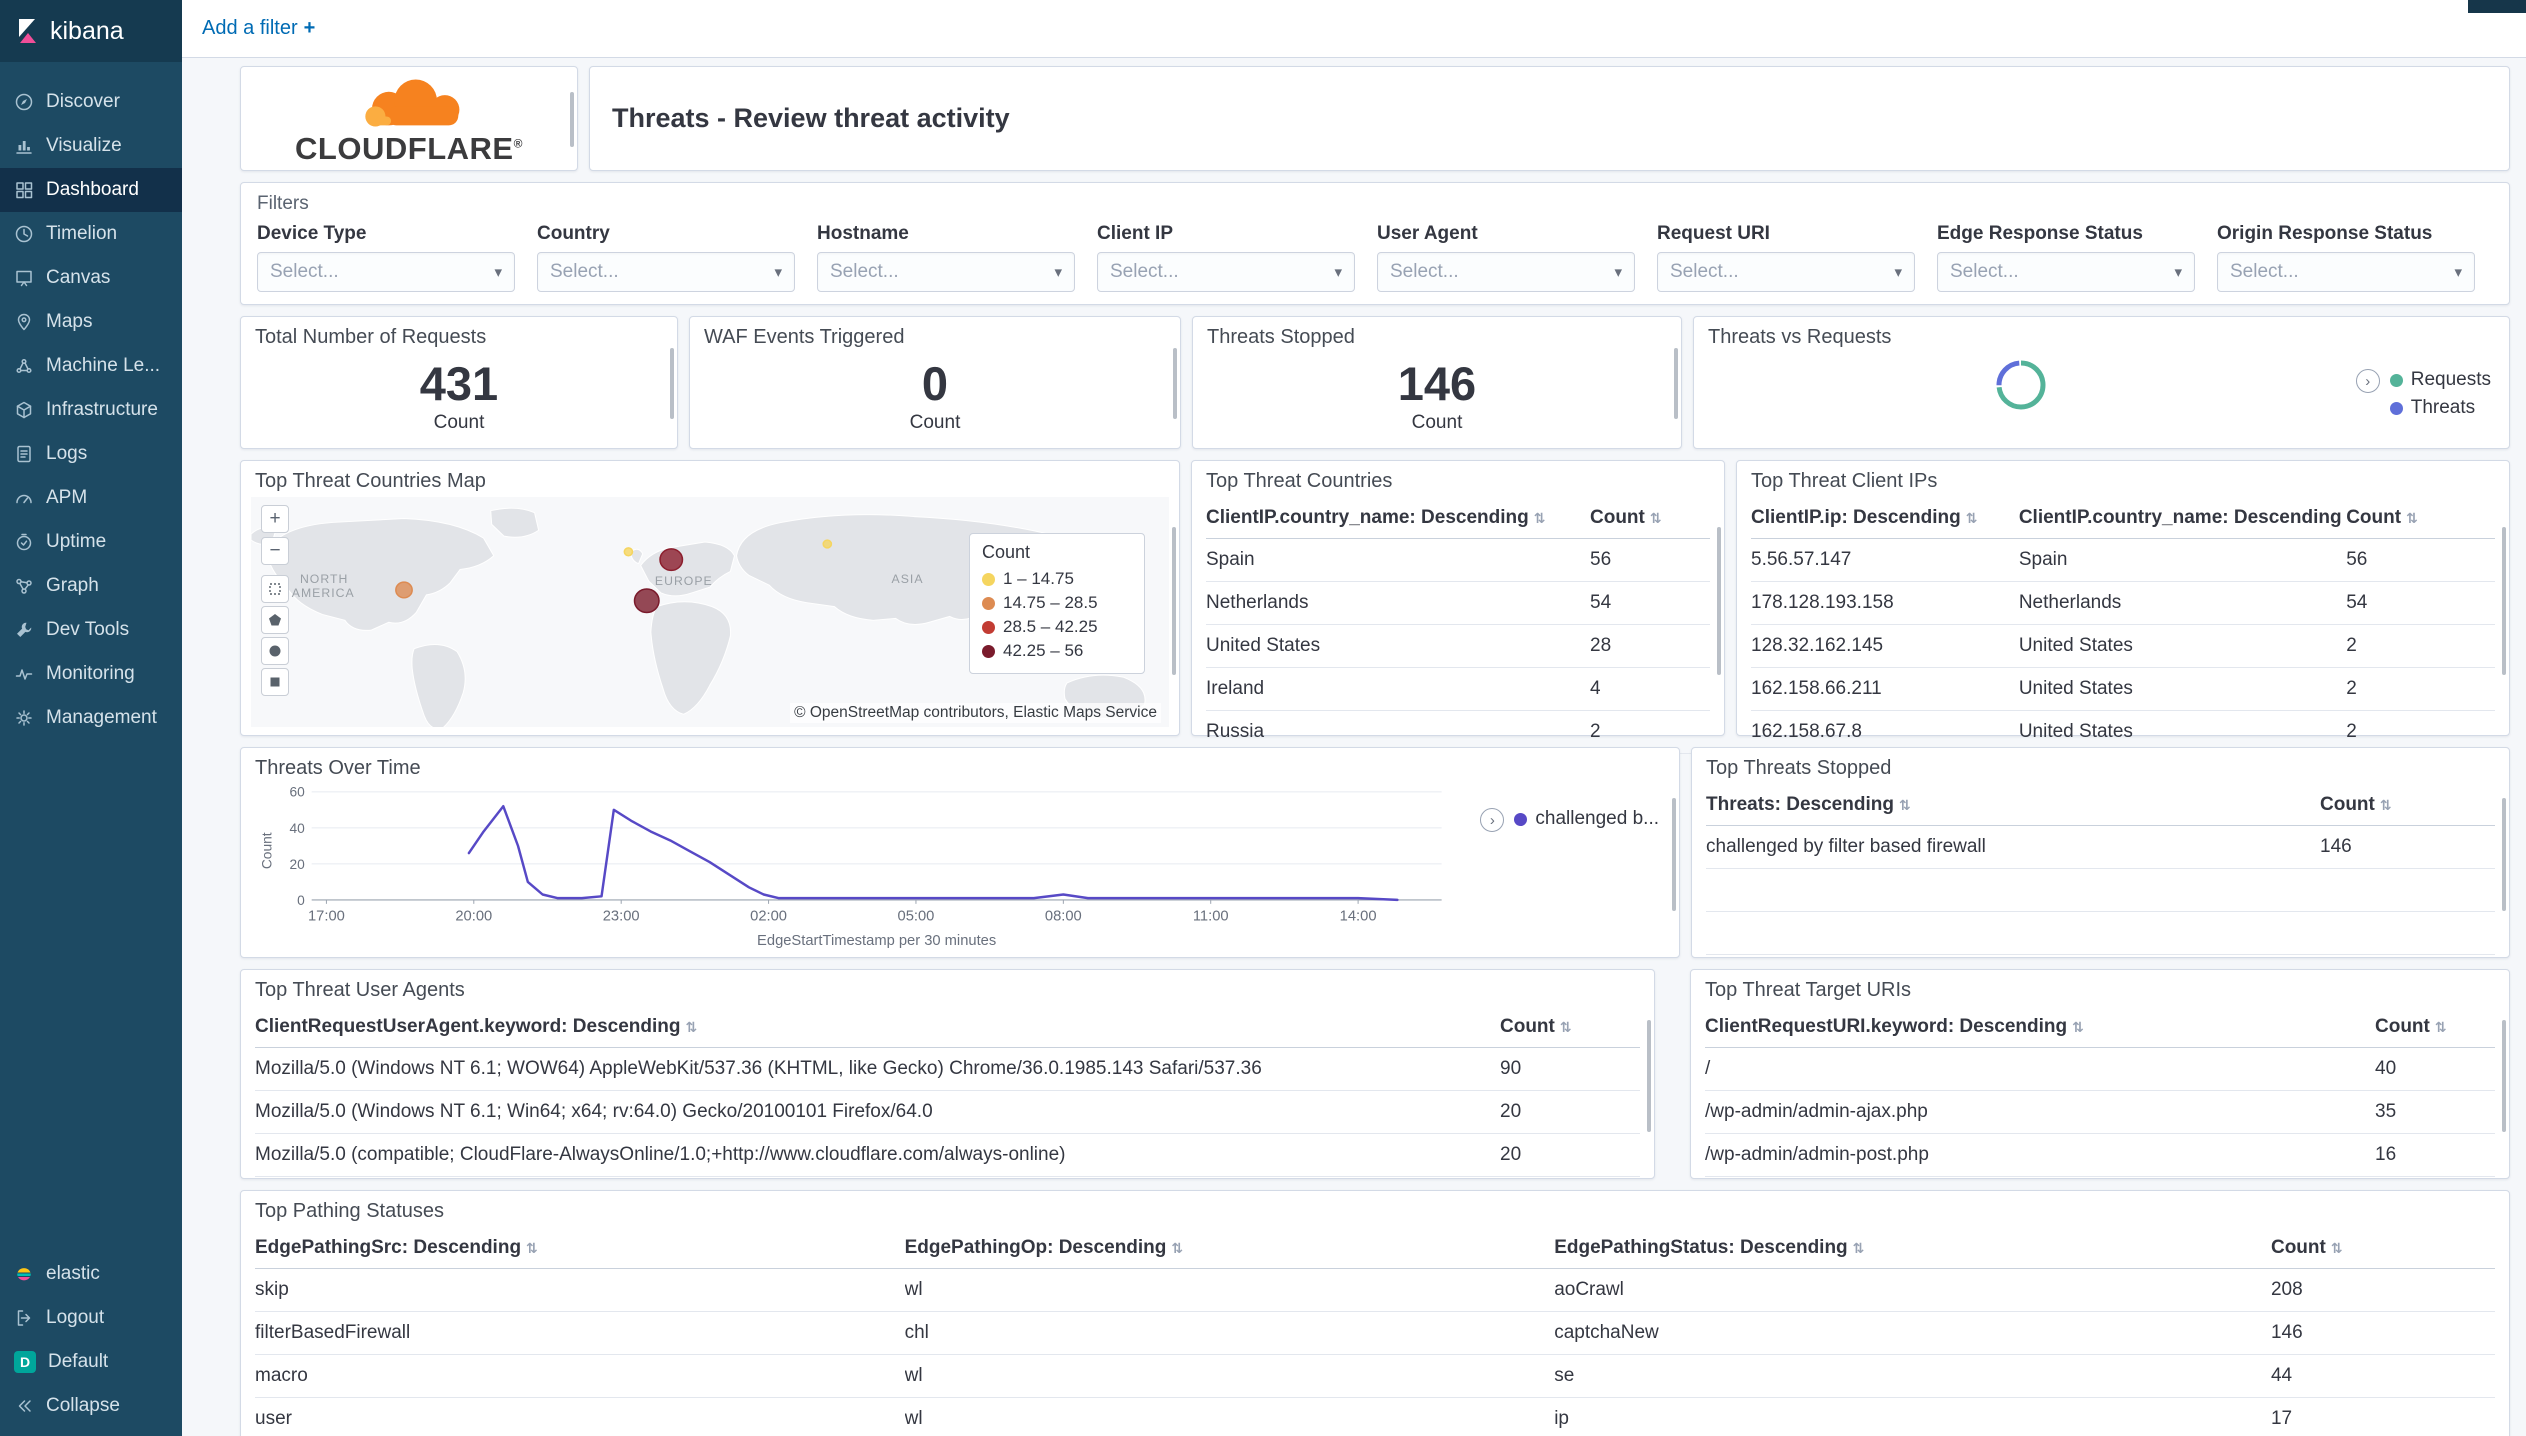 The width and height of the screenshot is (2526, 1436). I want to click on hostname-select: Select... ▾, so click(946, 272).